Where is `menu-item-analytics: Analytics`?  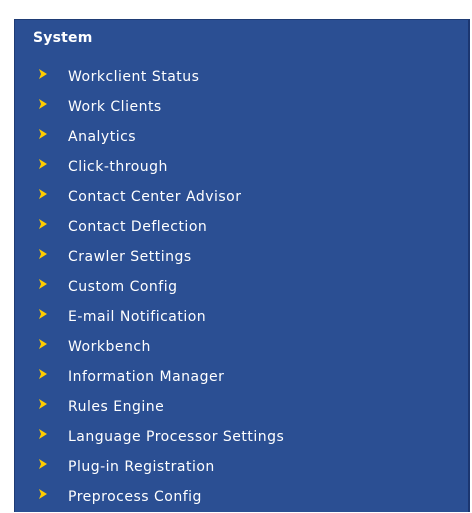 menu-item-analytics: Analytics is located at coordinates (241, 138).